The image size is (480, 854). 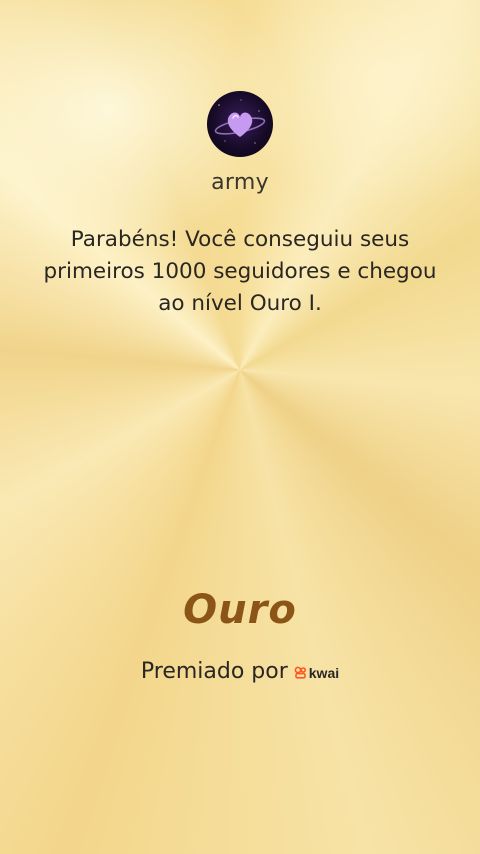 I want to click on username: army, so click(x=240, y=182).